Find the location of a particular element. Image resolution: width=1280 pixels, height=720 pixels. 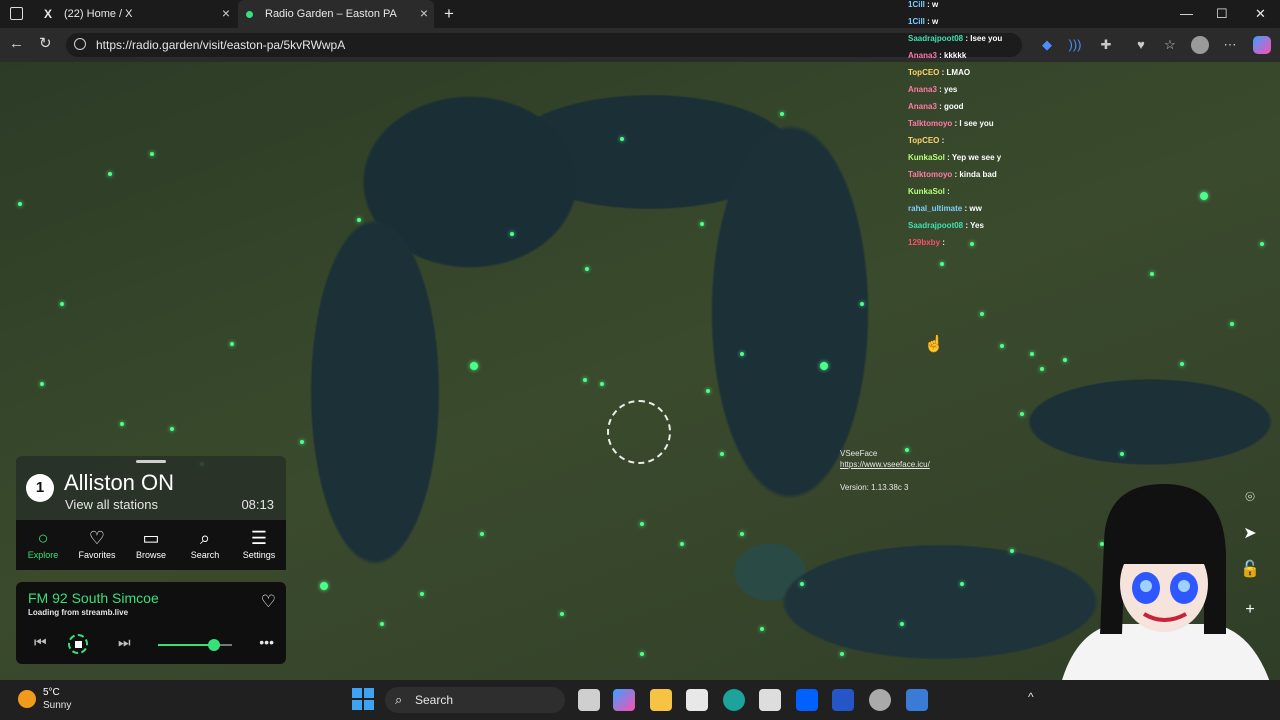

b-app-icon is located at coordinates (843, 700).